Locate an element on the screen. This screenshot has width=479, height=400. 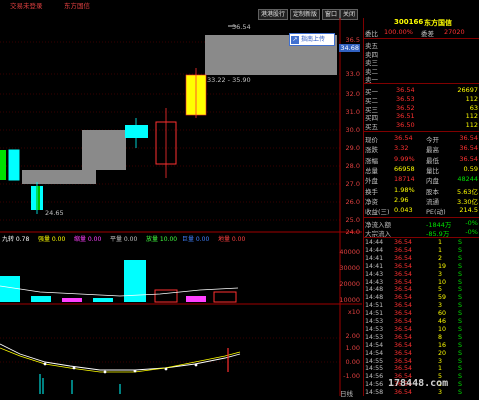
ask-row: 卖二 is located at coordinates (421, 71).